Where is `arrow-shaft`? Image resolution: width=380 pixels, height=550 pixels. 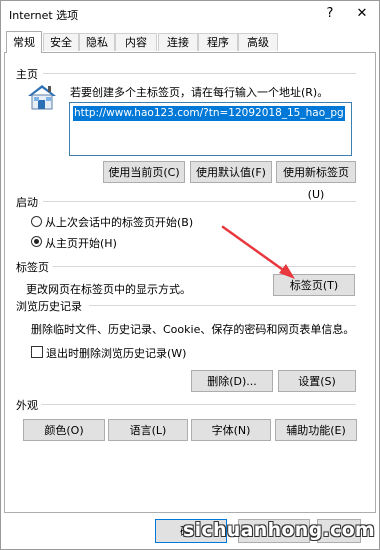 arrow-shaft is located at coordinates (254, 249).